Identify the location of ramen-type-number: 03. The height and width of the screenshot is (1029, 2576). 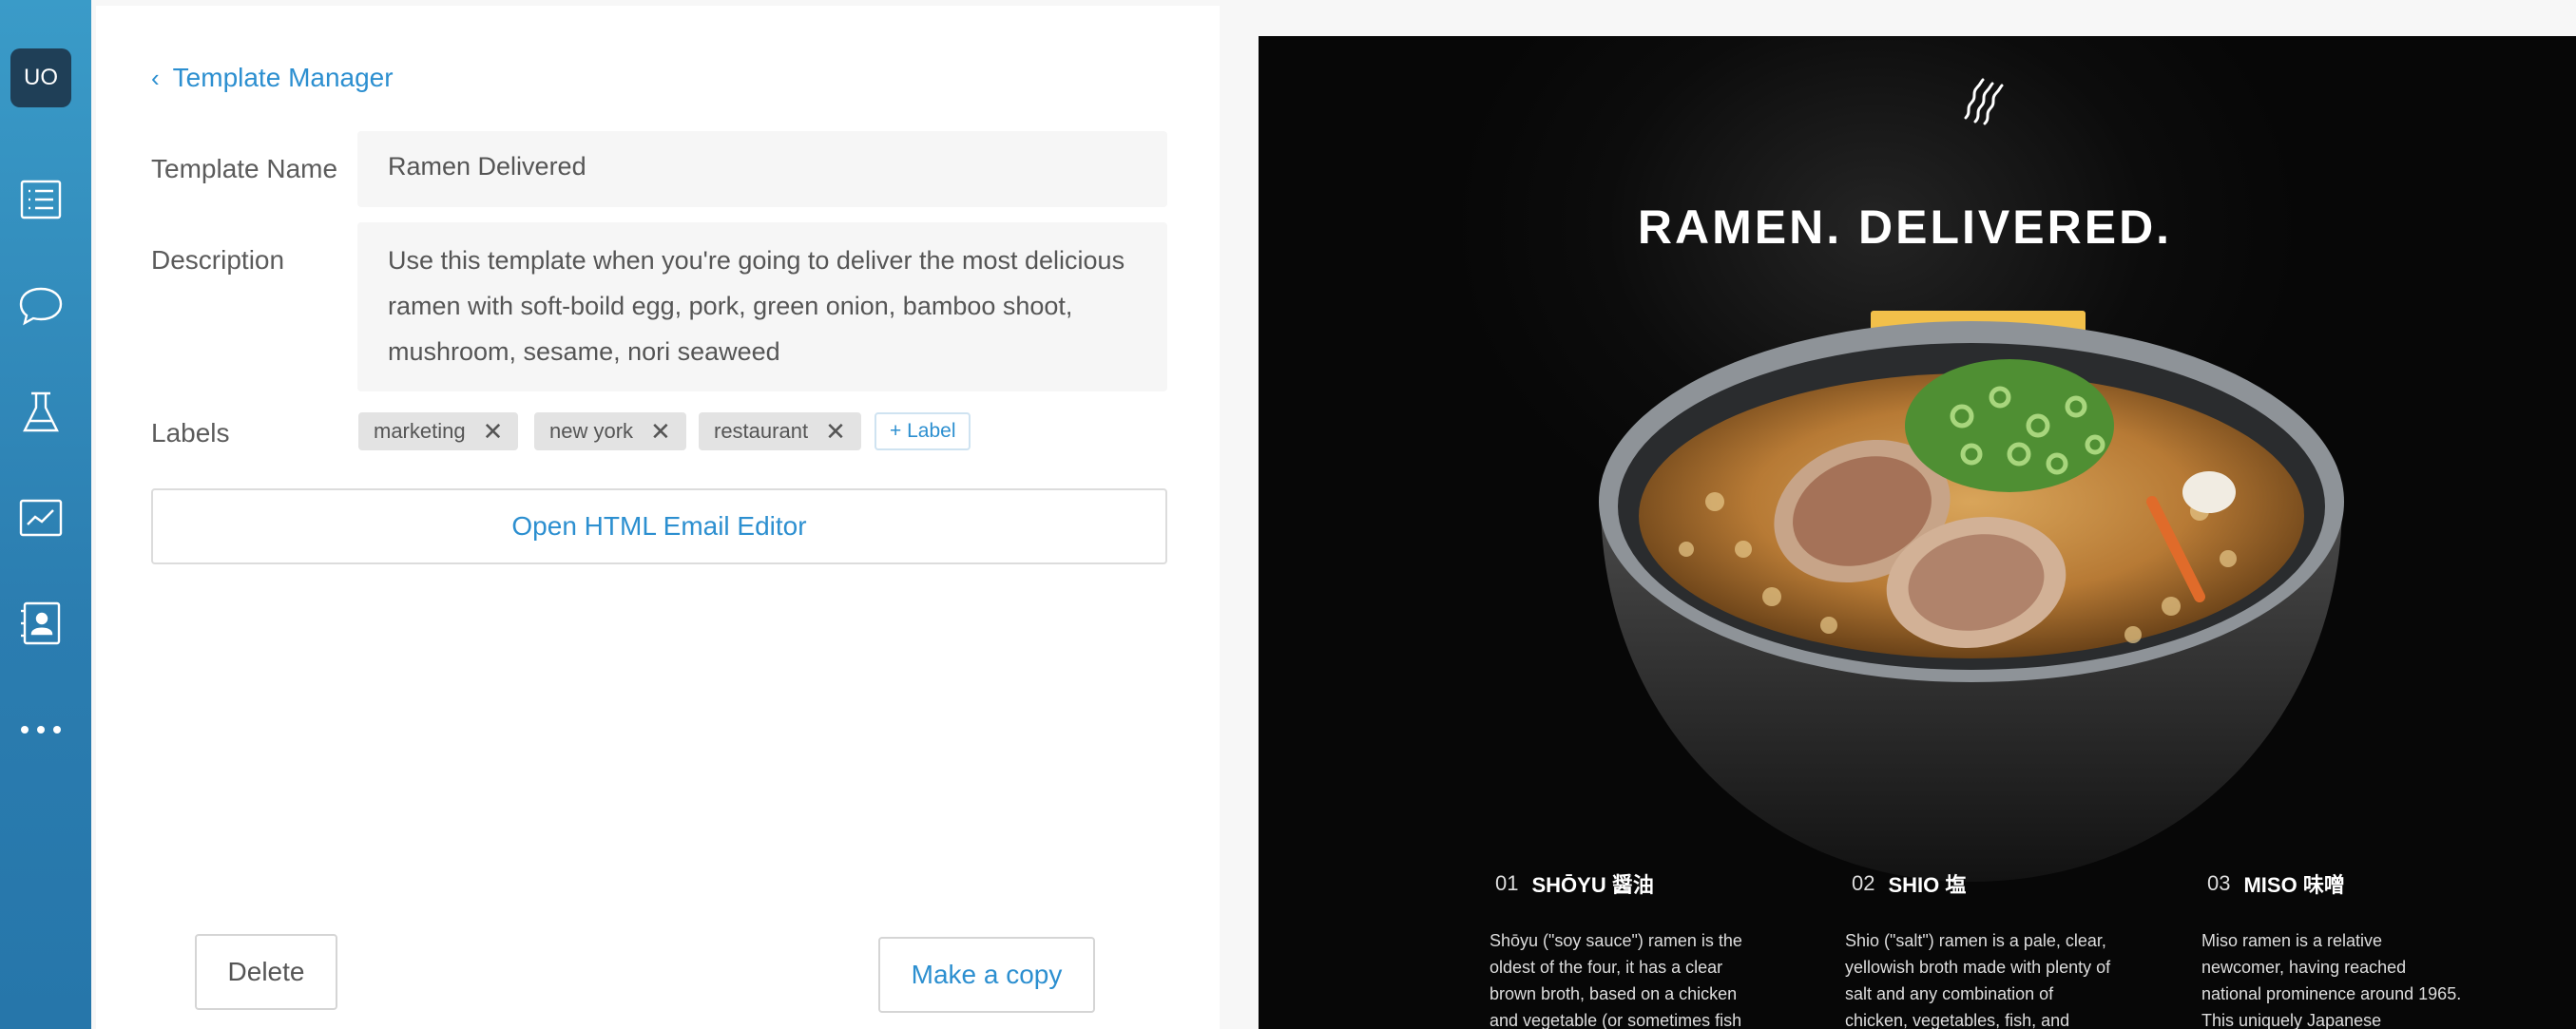
(2219, 883).